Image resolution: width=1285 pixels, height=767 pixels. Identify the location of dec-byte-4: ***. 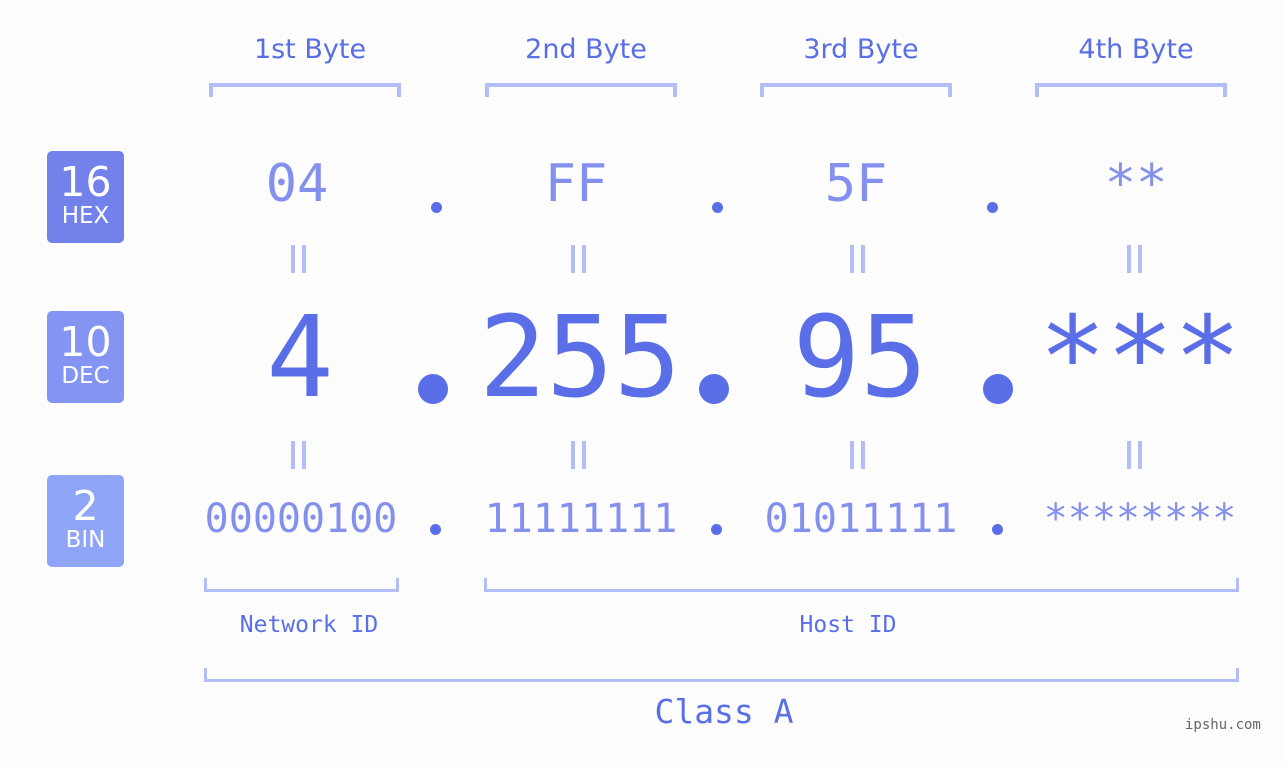
(1140, 358).